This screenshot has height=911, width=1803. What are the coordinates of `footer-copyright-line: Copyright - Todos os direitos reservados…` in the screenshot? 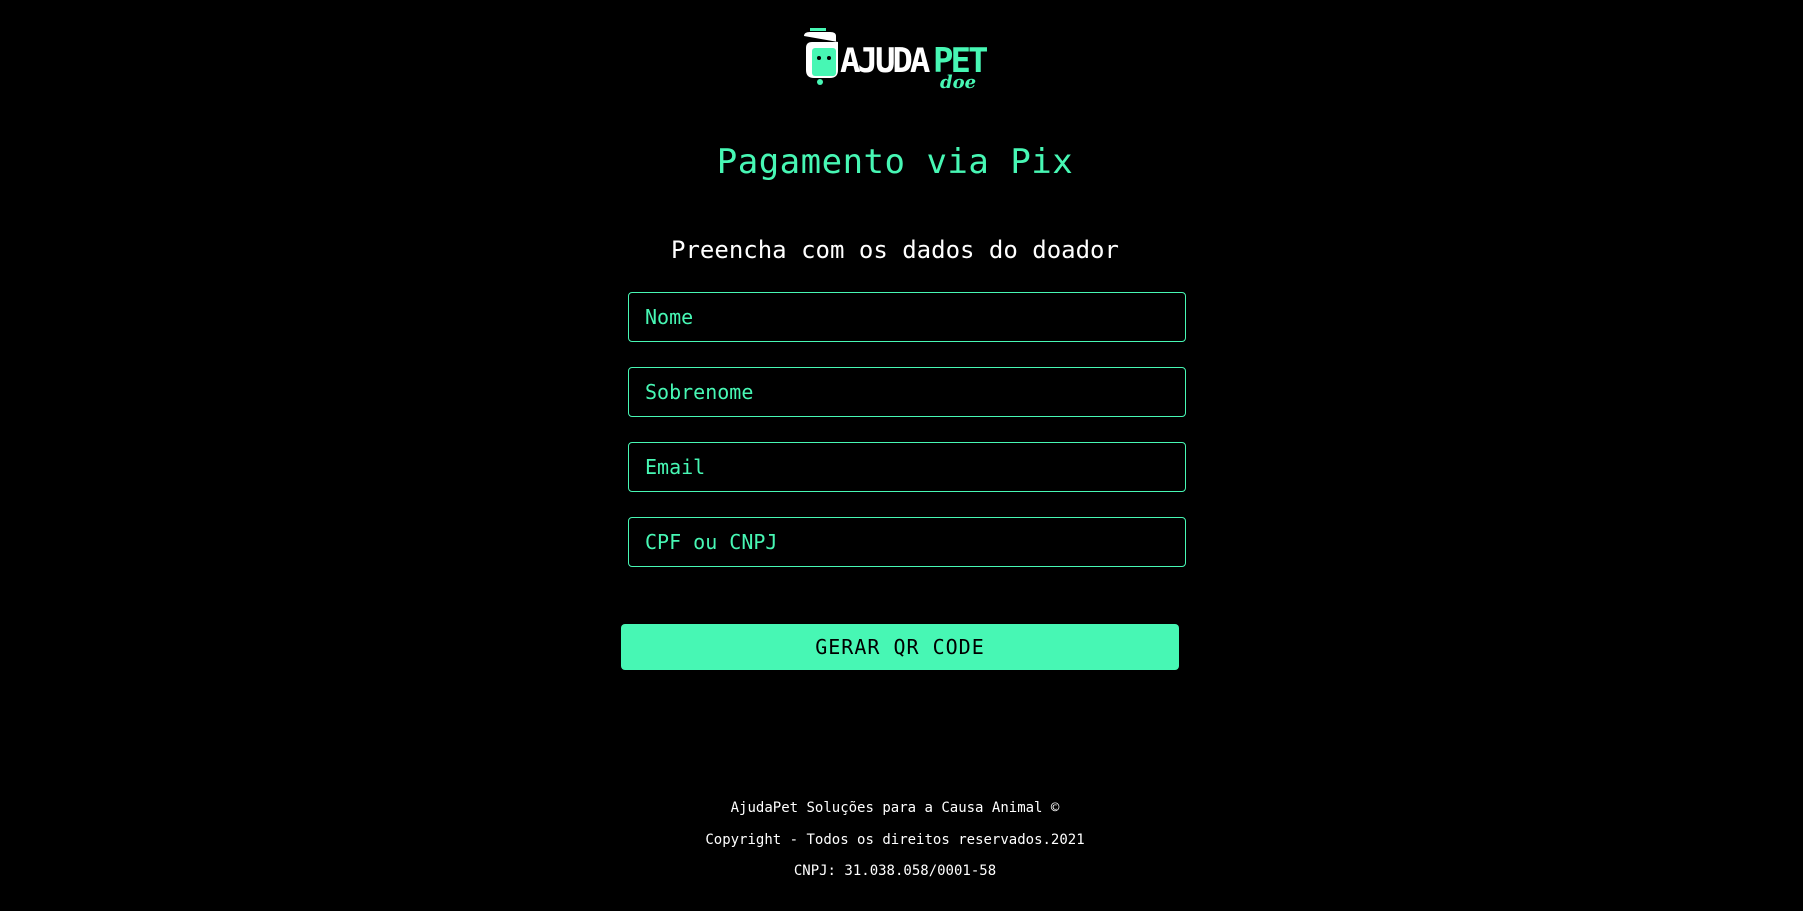 It's located at (895, 840).